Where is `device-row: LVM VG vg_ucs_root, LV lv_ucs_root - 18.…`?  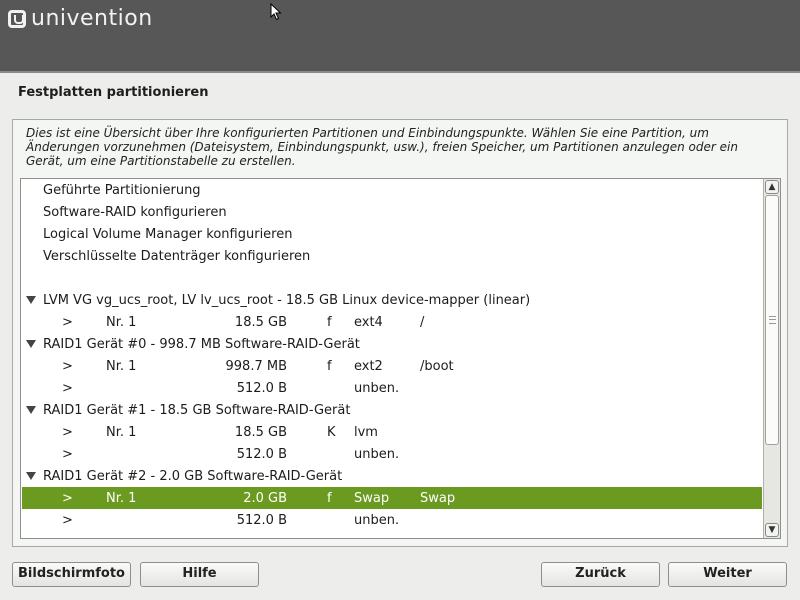
device-row: LVM VG vg_ucs_root, LV lv_ucs_root - 18.… is located at coordinates (392, 300).